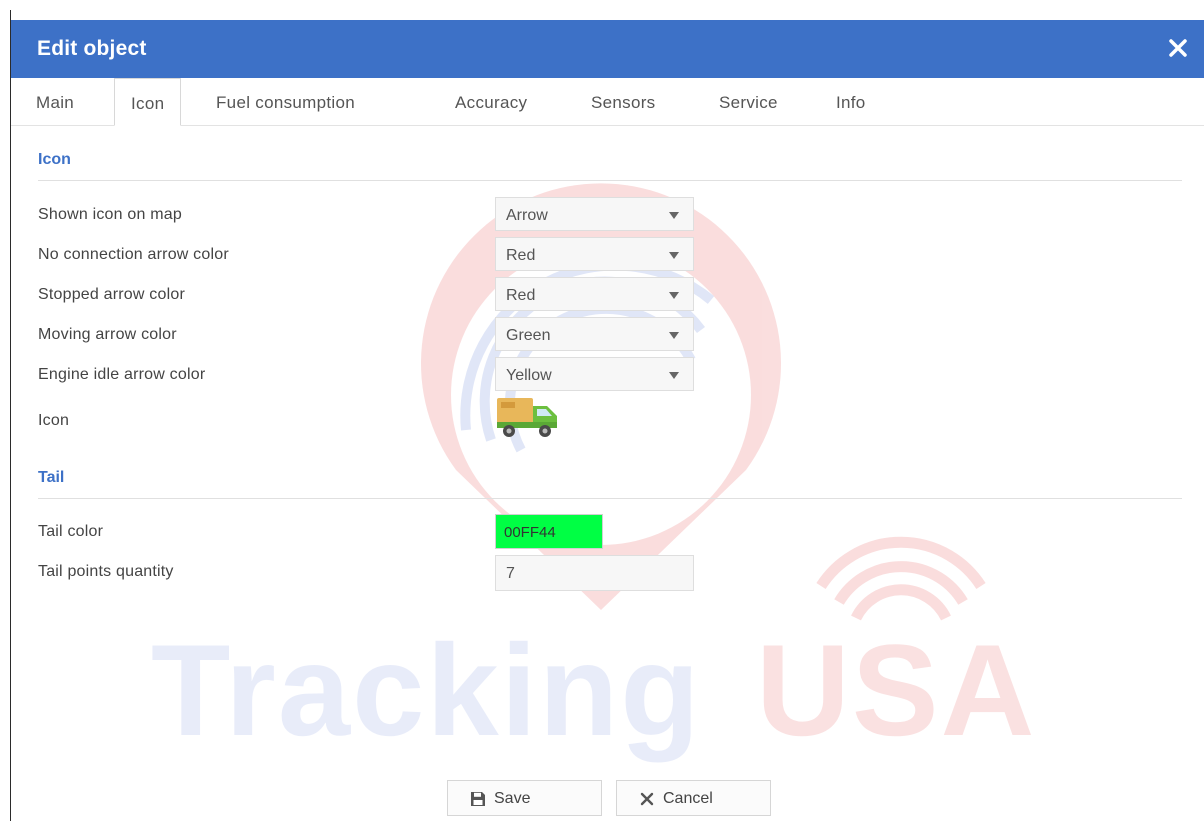  I want to click on tab-main: Main, so click(55, 101).